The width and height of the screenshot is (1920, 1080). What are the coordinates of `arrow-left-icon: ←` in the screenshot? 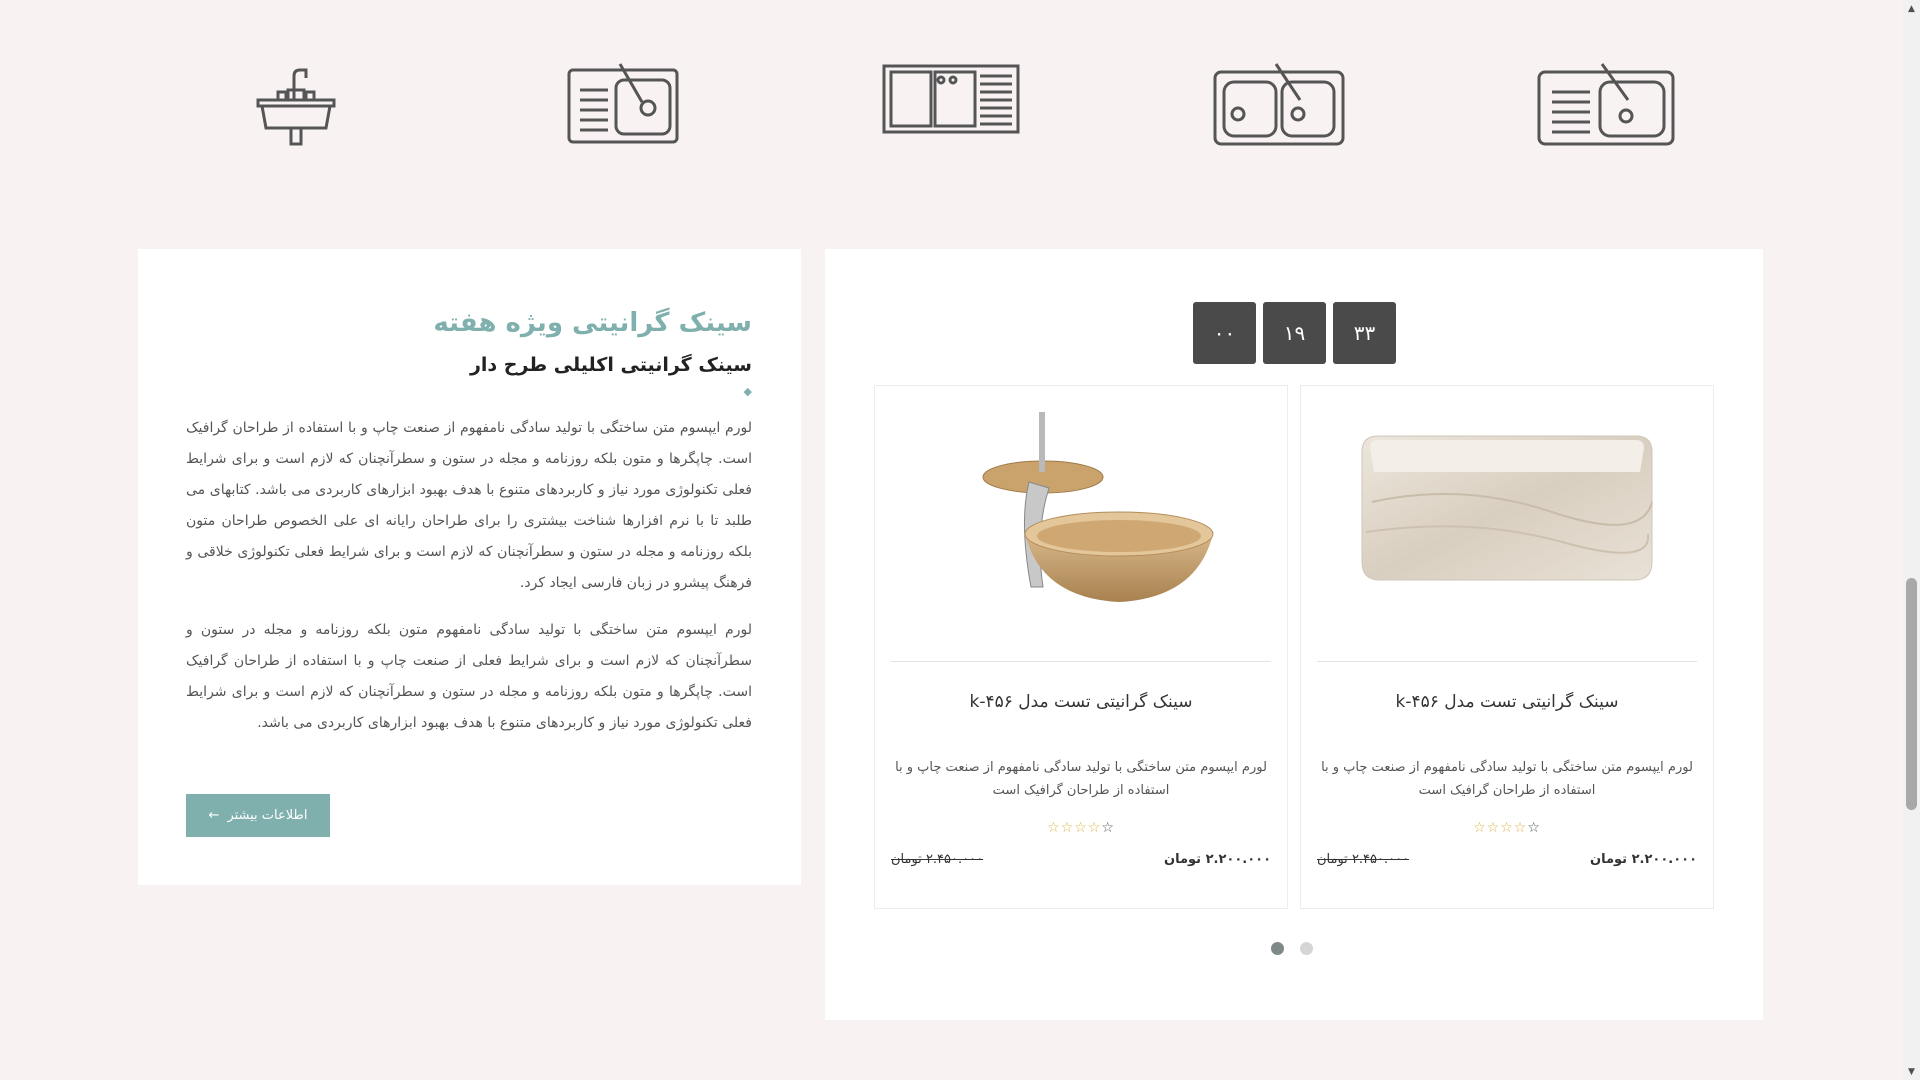 It's located at (214, 815).